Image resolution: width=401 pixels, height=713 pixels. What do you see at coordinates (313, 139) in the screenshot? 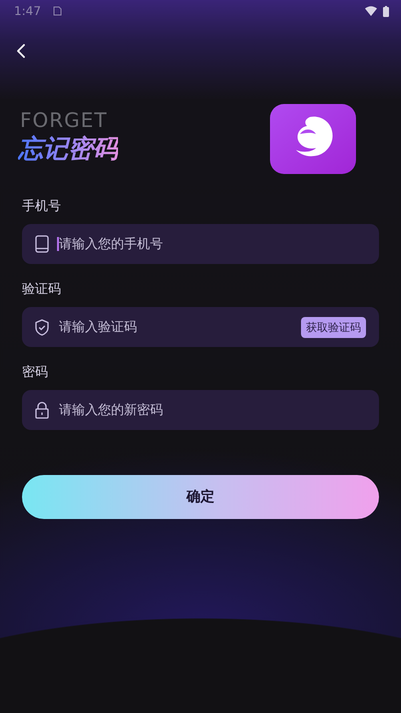
I see `app-logo-icon` at bounding box center [313, 139].